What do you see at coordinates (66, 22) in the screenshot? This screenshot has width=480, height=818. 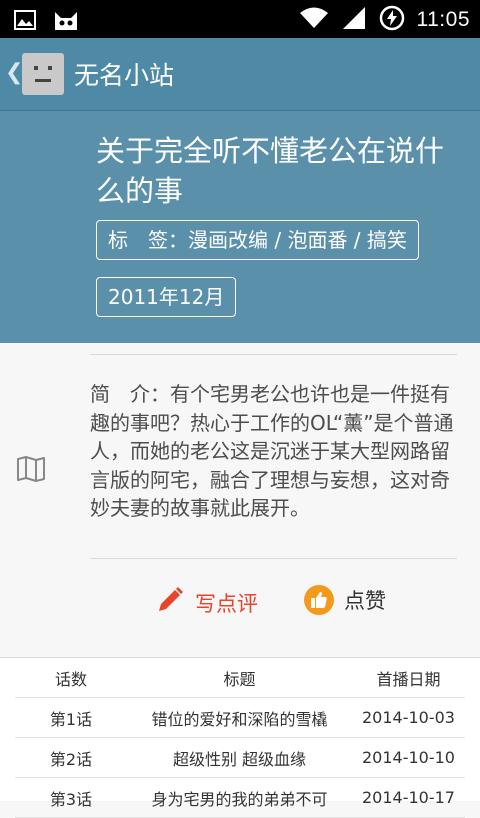 I see `cat-notification-icon` at bounding box center [66, 22].